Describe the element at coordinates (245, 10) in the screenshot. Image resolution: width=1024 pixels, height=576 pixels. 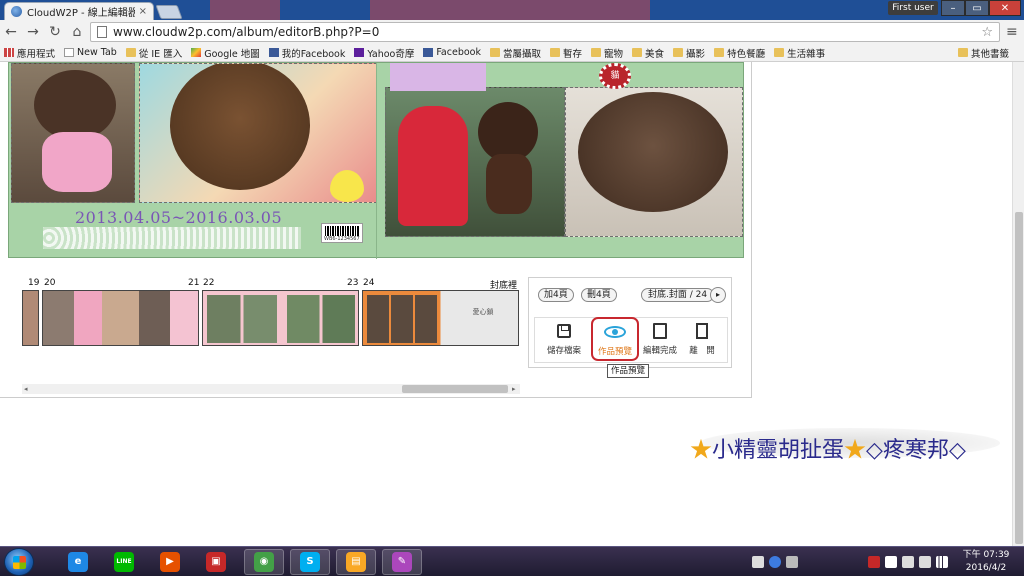
I see `title-bar-decoration` at that location.